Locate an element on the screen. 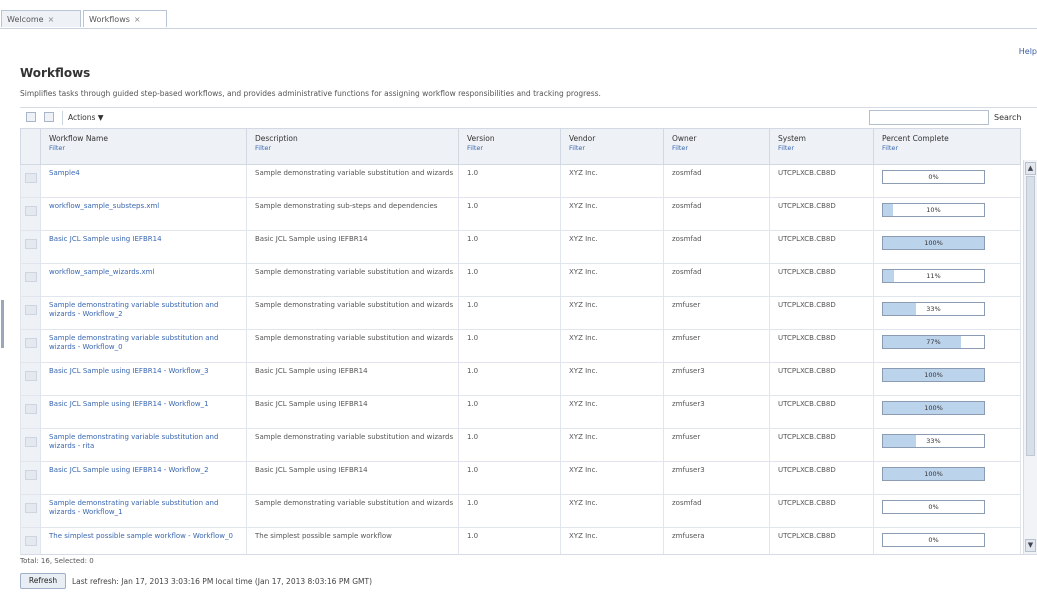  actions-menu-button: Actions ▼ is located at coordinates (86, 117).